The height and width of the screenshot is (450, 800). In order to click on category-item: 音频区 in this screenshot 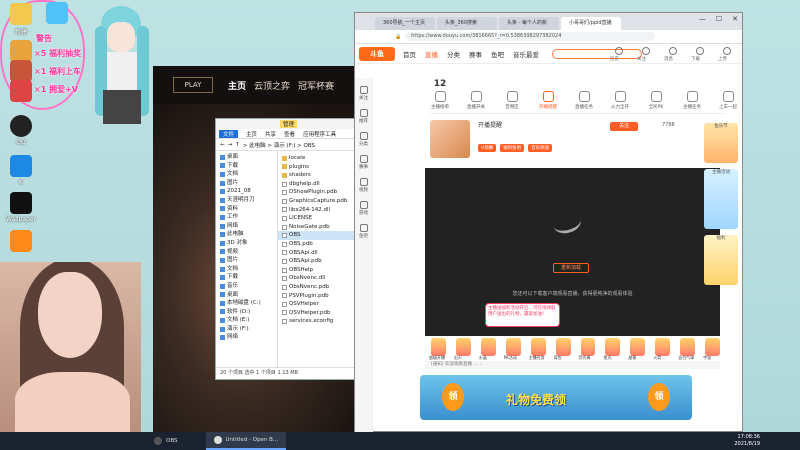, I will do `click(512, 96)`.